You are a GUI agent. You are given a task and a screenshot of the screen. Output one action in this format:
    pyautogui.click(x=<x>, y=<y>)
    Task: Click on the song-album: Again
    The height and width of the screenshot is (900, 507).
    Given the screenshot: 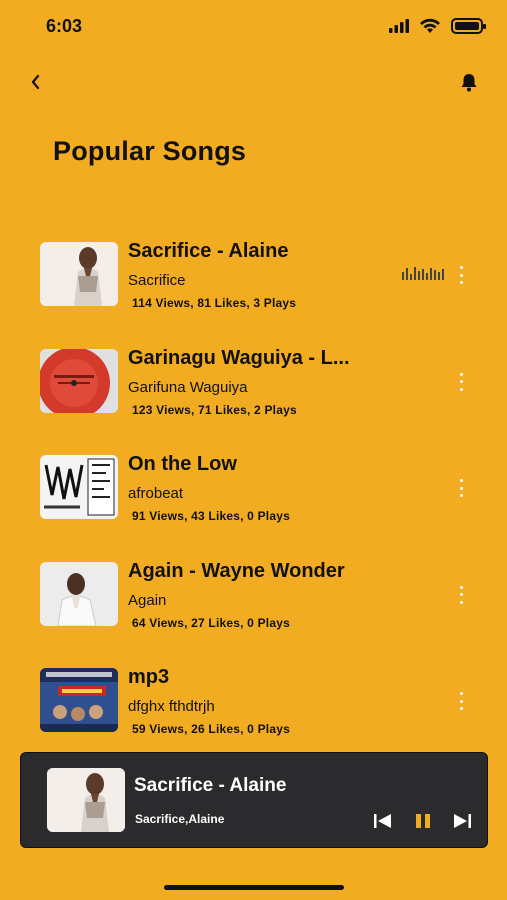 What is the action you would take?
    pyautogui.click(x=147, y=600)
    